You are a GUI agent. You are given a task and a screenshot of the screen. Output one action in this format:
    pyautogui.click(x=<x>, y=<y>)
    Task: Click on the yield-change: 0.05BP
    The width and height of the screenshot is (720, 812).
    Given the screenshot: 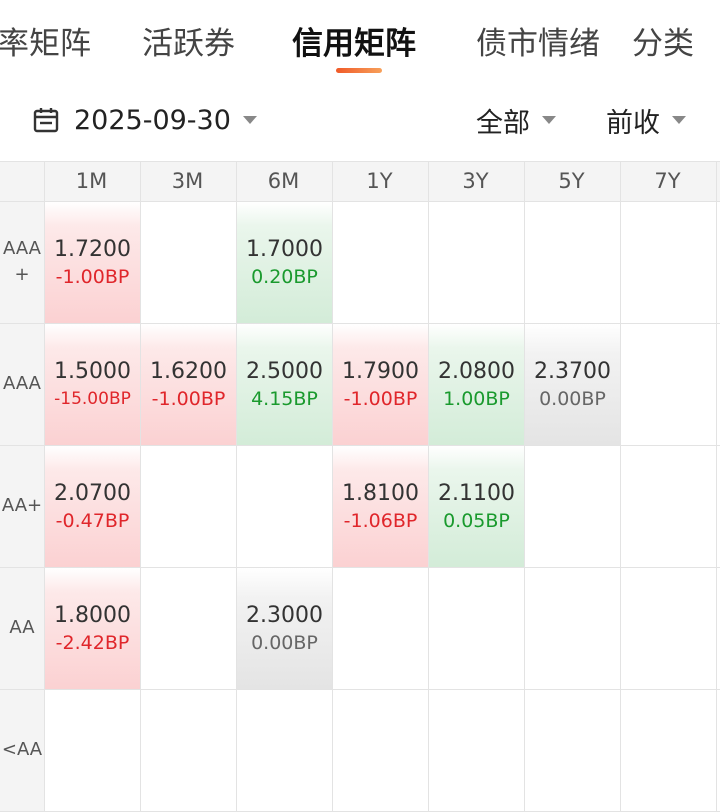 What is the action you would take?
    pyautogui.click(x=476, y=520)
    